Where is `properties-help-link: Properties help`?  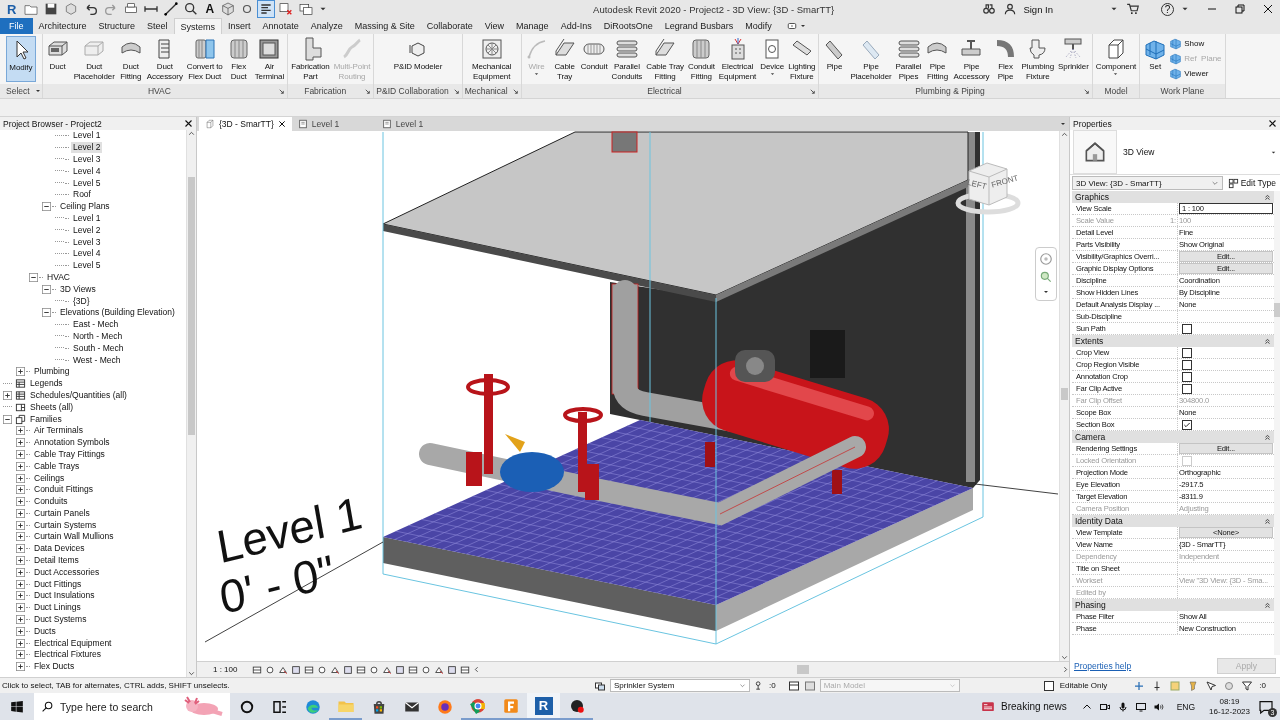
properties-help-link: Properties help is located at coordinates (1103, 666).